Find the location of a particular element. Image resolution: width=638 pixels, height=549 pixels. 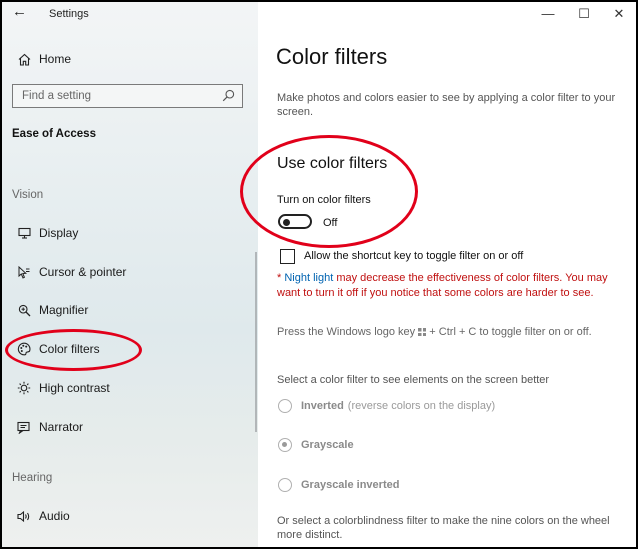

hint-text-after: + Ctrl + C to toggle filter on or off. is located at coordinates (510, 332).